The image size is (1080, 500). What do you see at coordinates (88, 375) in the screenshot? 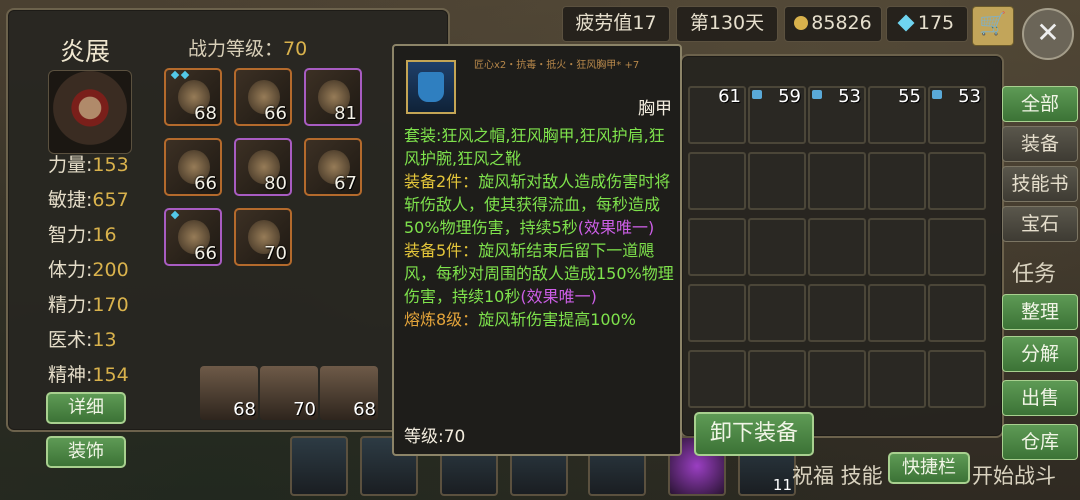
I see `stat-spirit: 精神:154` at bounding box center [88, 375].